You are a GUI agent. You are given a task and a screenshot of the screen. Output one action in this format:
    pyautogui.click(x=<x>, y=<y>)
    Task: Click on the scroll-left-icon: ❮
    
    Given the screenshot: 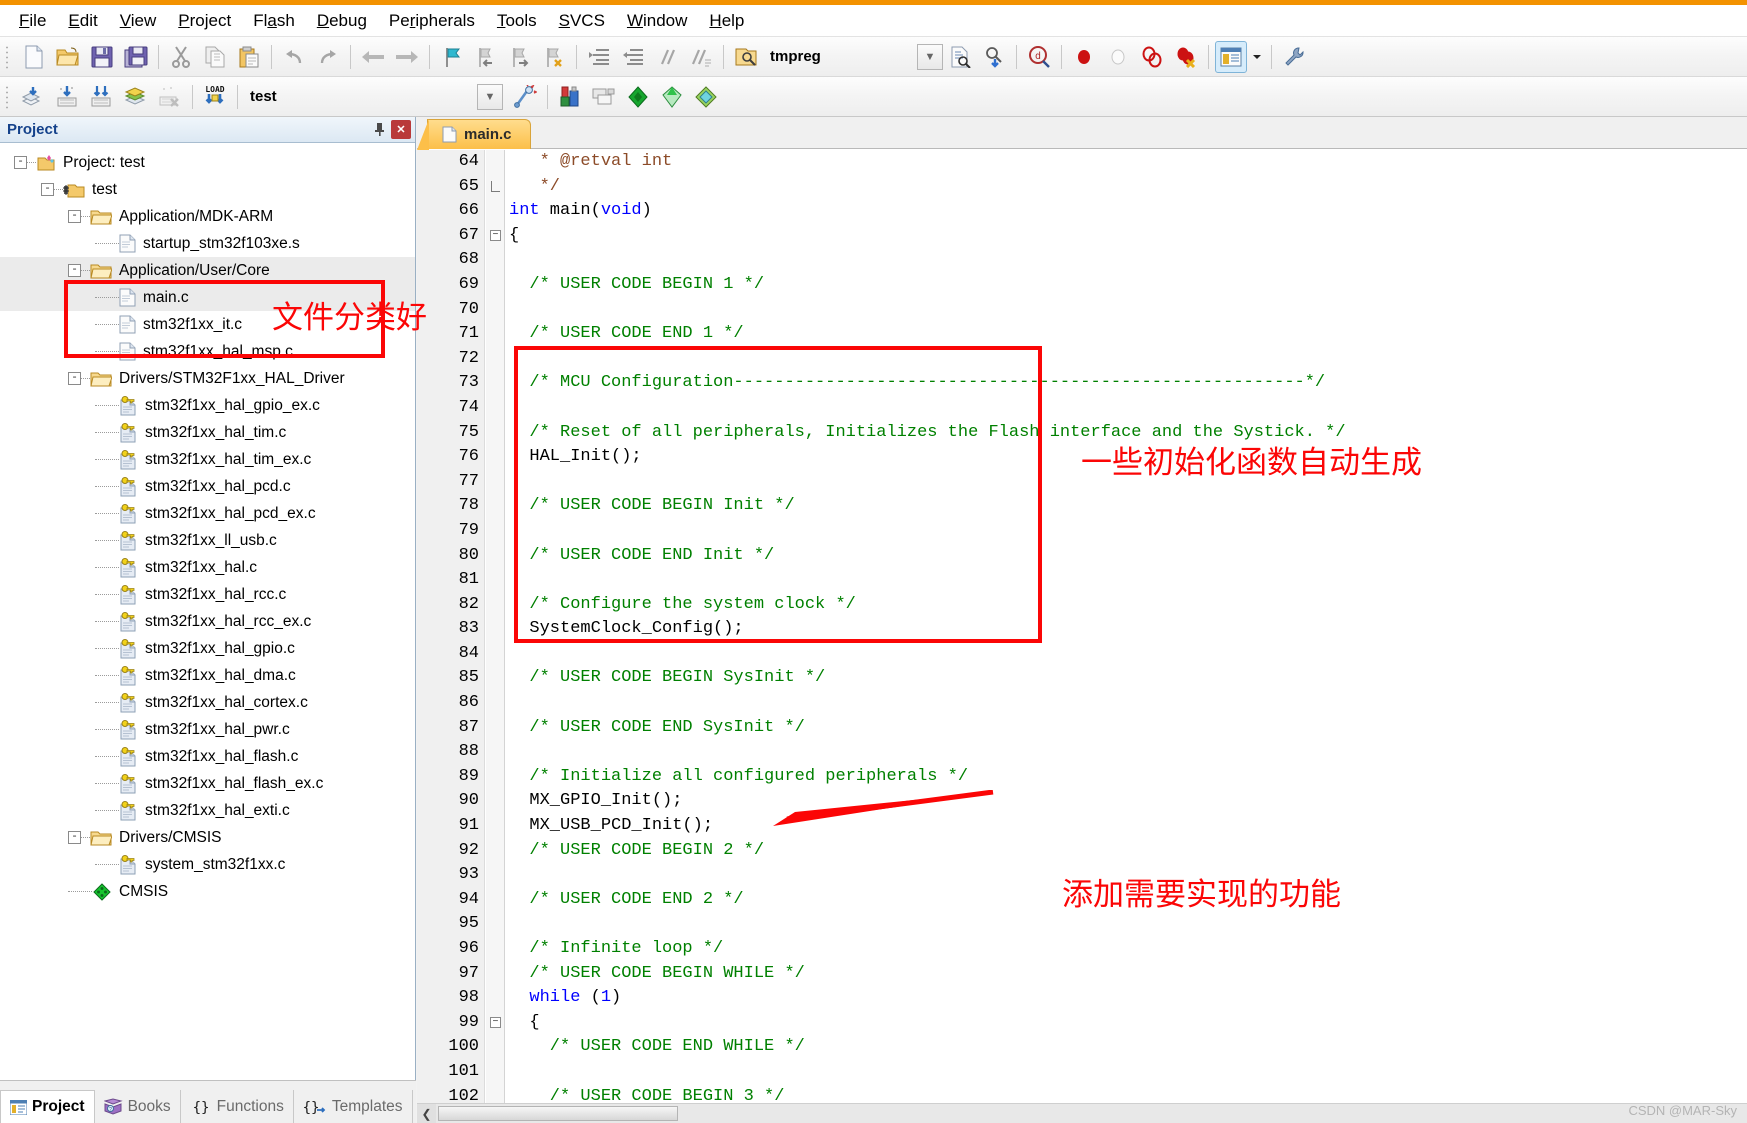 What is the action you would take?
    pyautogui.click(x=426, y=1113)
    